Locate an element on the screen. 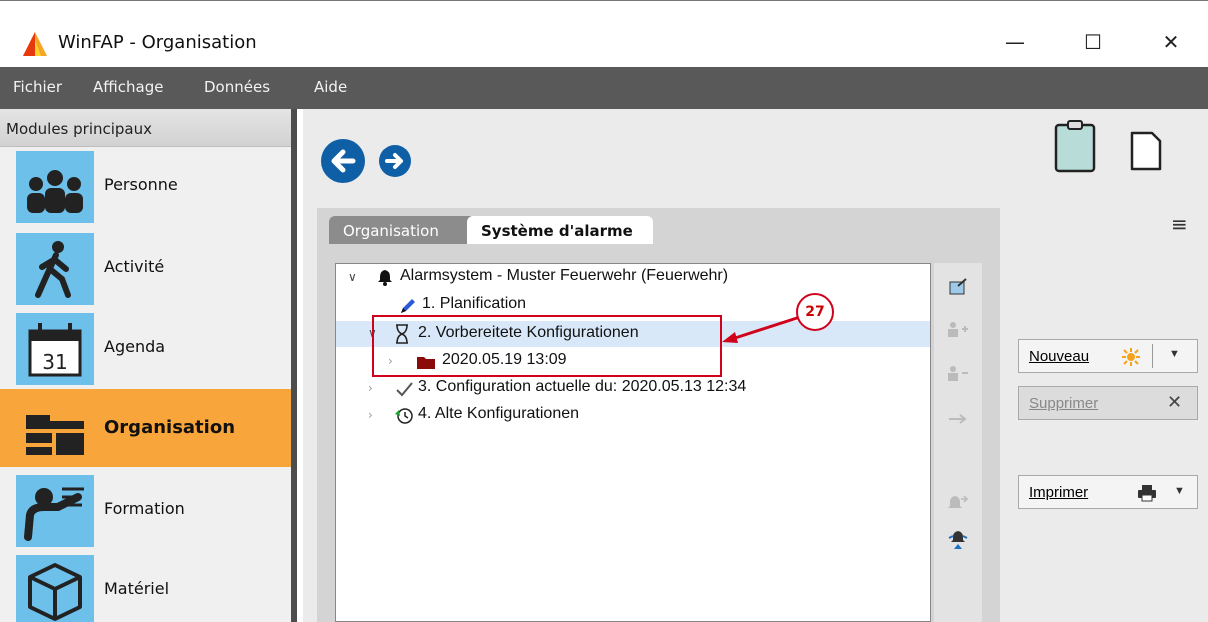  minimize-button: — is located at coordinates (1015, 42).